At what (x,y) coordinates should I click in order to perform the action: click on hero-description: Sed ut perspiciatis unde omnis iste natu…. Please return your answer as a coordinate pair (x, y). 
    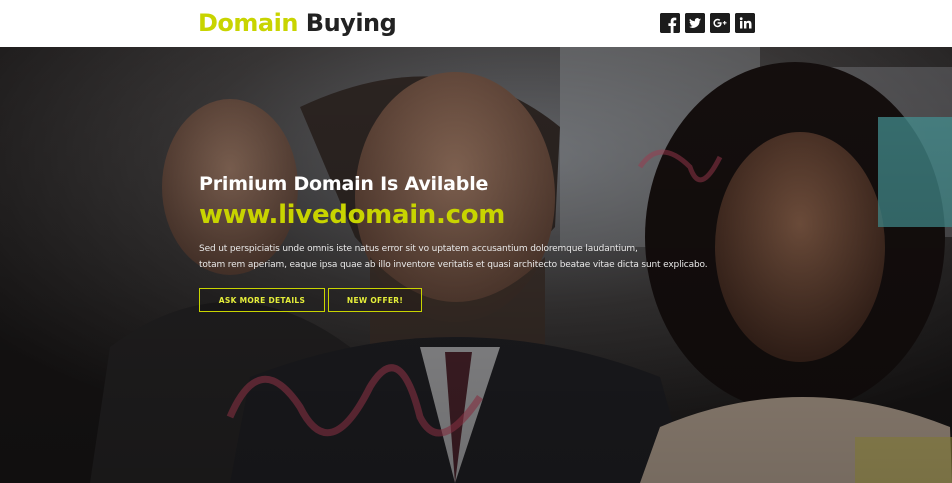
    Looking at the image, I should click on (464, 257).